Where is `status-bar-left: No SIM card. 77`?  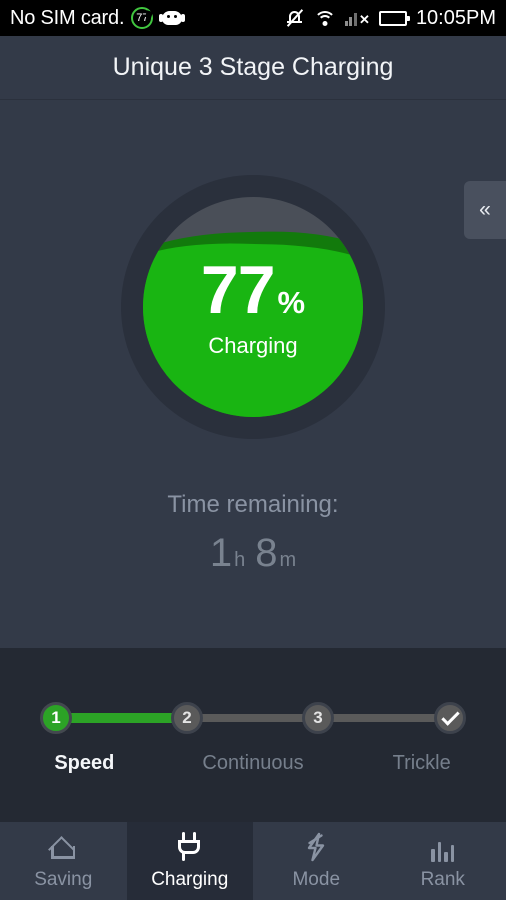
status-bar-left: No SIM card. 77 is located at coordinates (98, 18).